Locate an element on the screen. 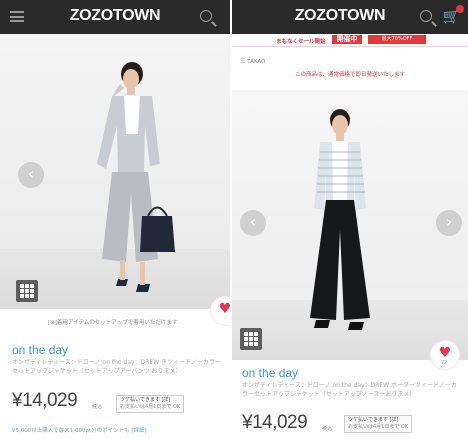 The width and height of the screenshot is (468, 439). sale-sub: 最大70%OFF is located at coordinates (397, 39).